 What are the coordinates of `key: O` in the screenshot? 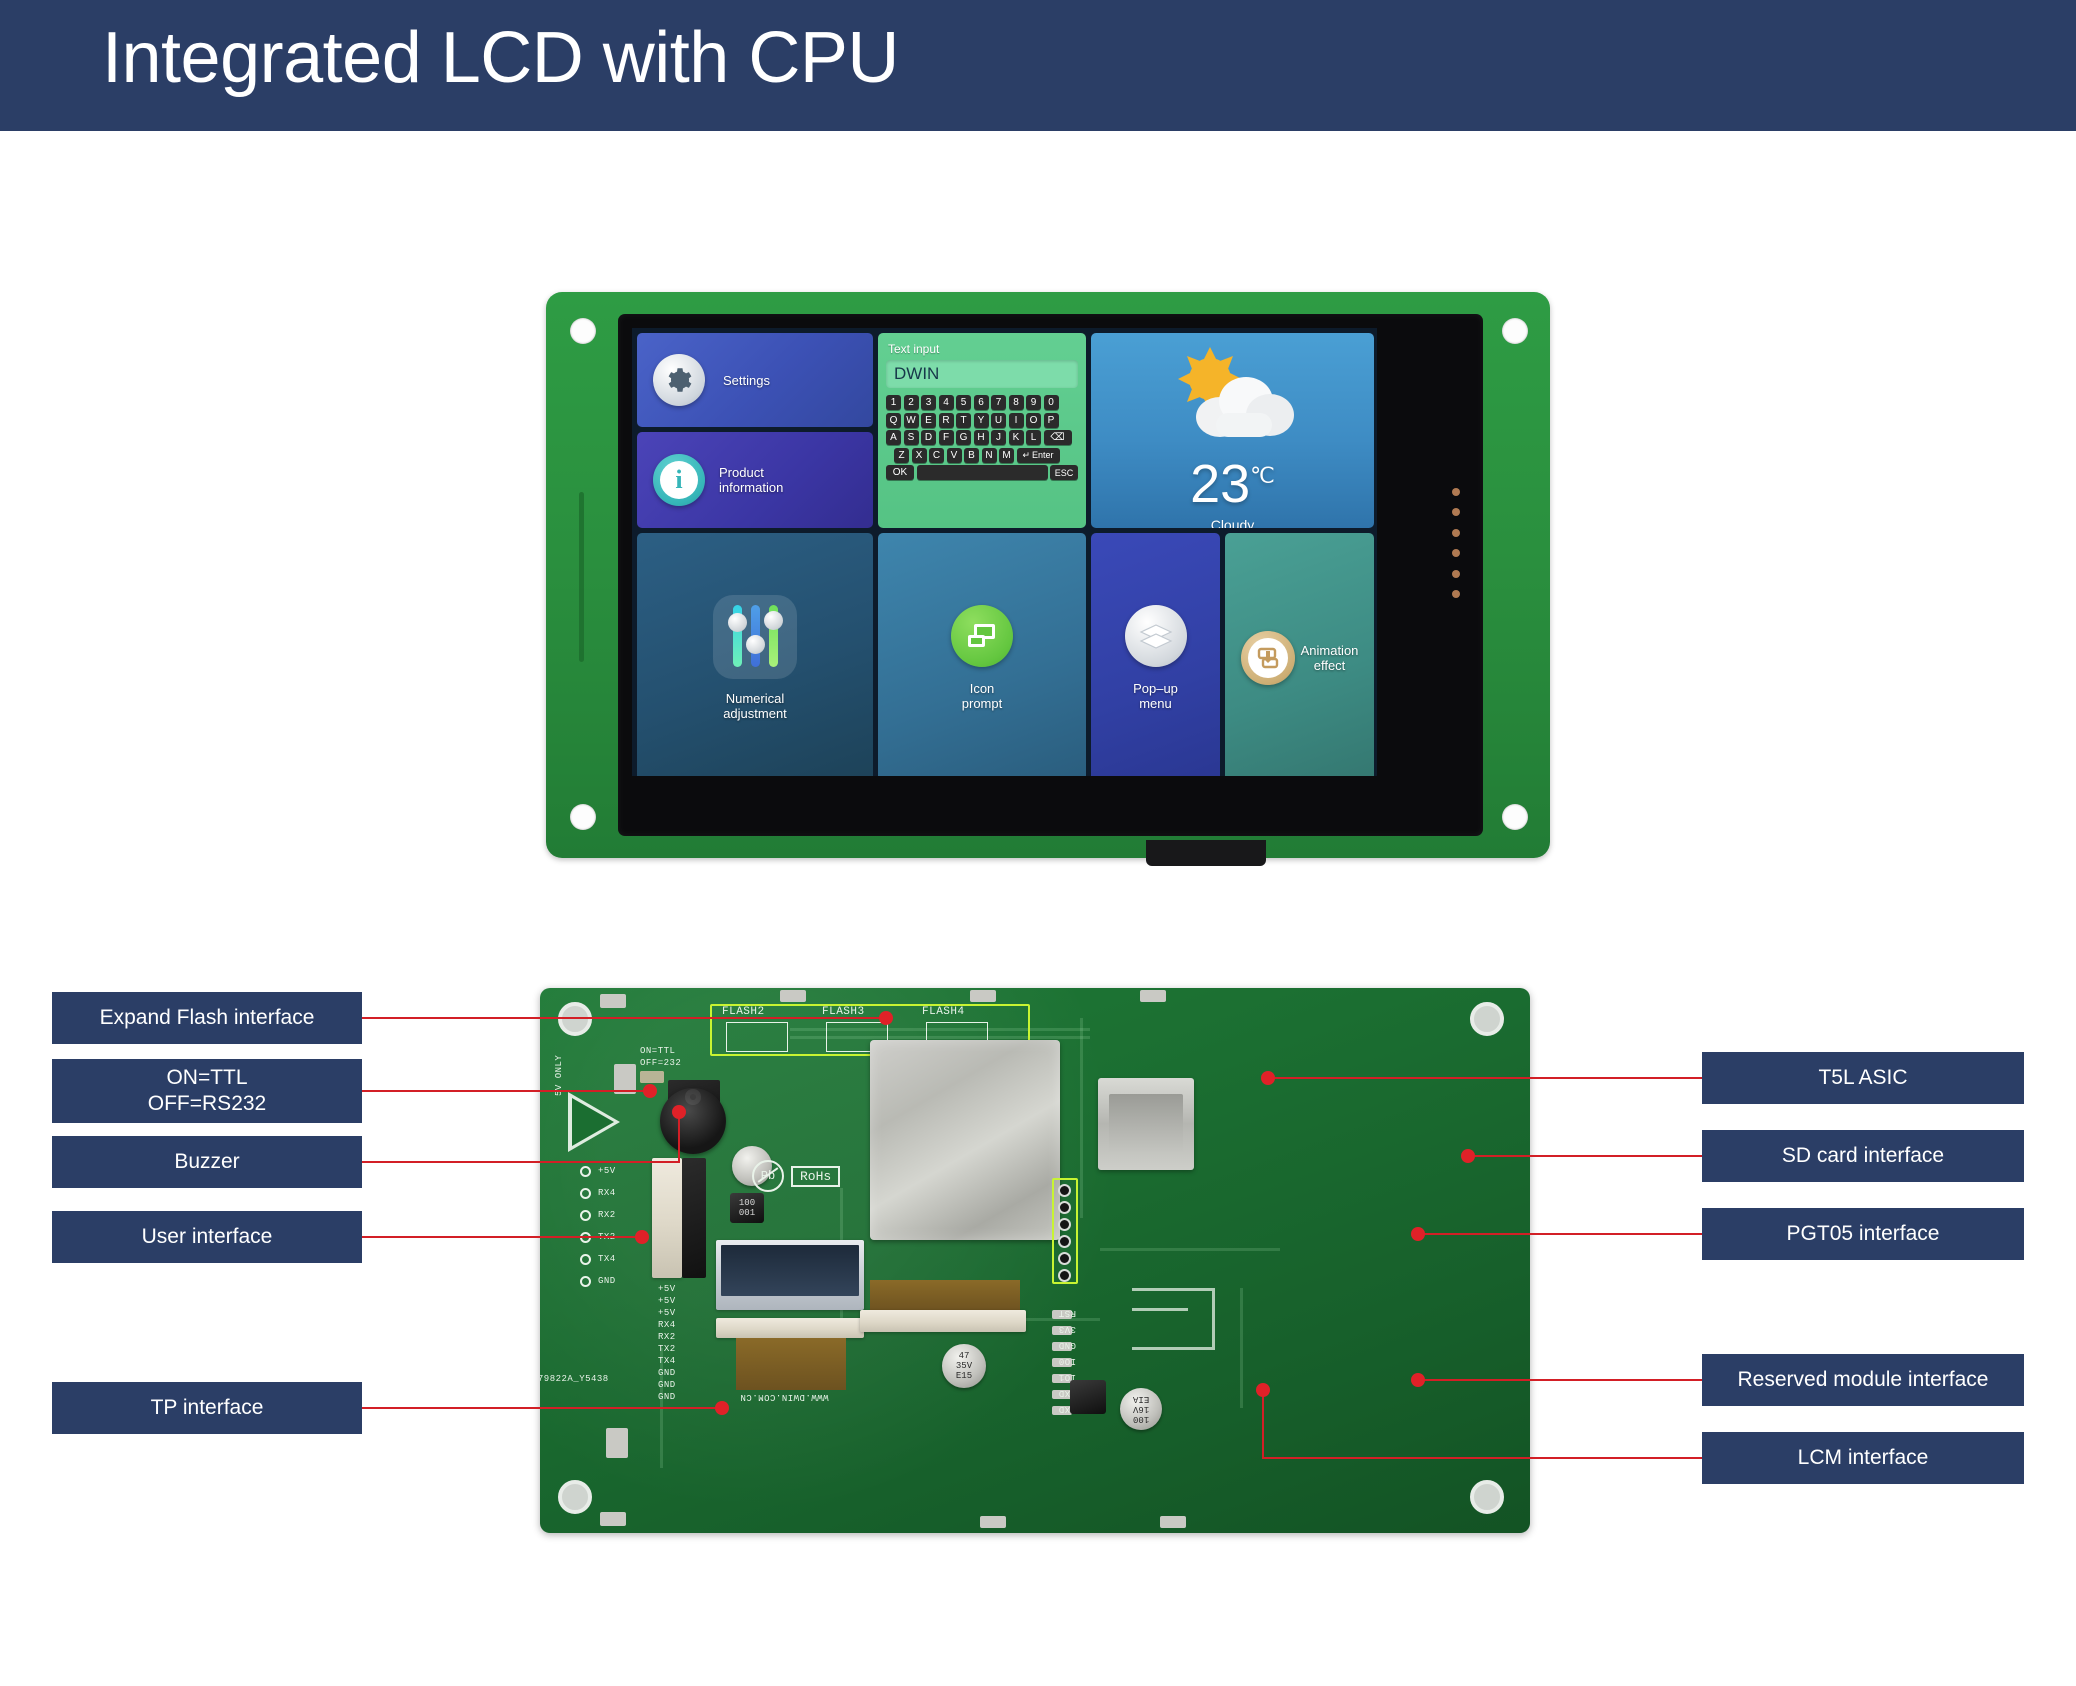 It's located at (1033, 420).